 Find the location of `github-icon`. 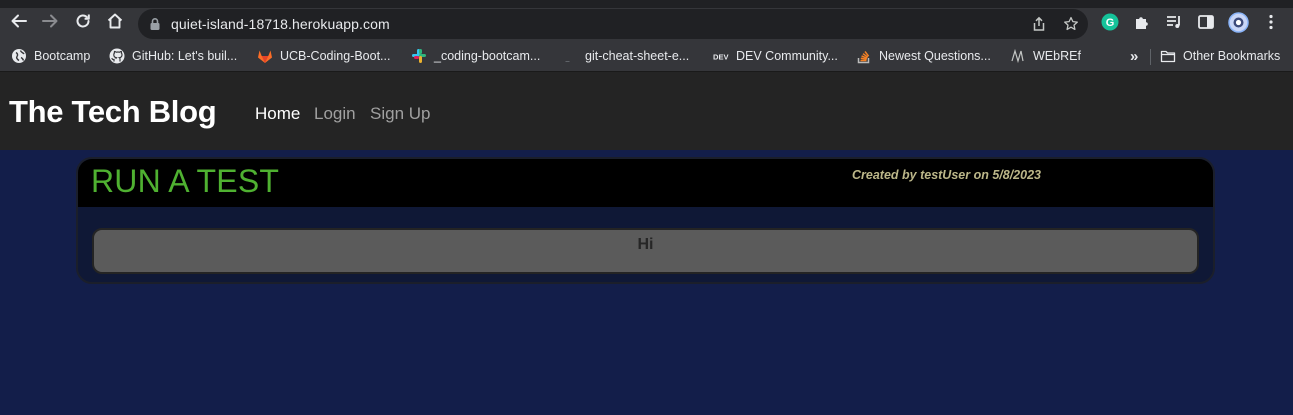

github-icon is located at coordinates (117, 56).